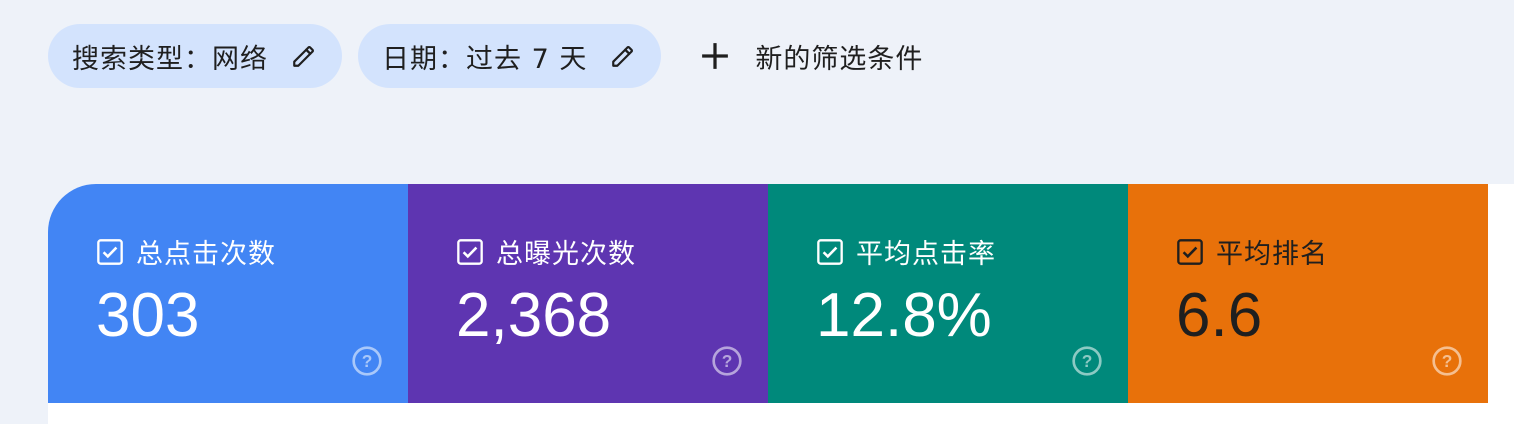 Image resolution: width=1514 pixels, height=424 pixels. I want to click on metric-card-header: 平均点击率, so click(906, 251).